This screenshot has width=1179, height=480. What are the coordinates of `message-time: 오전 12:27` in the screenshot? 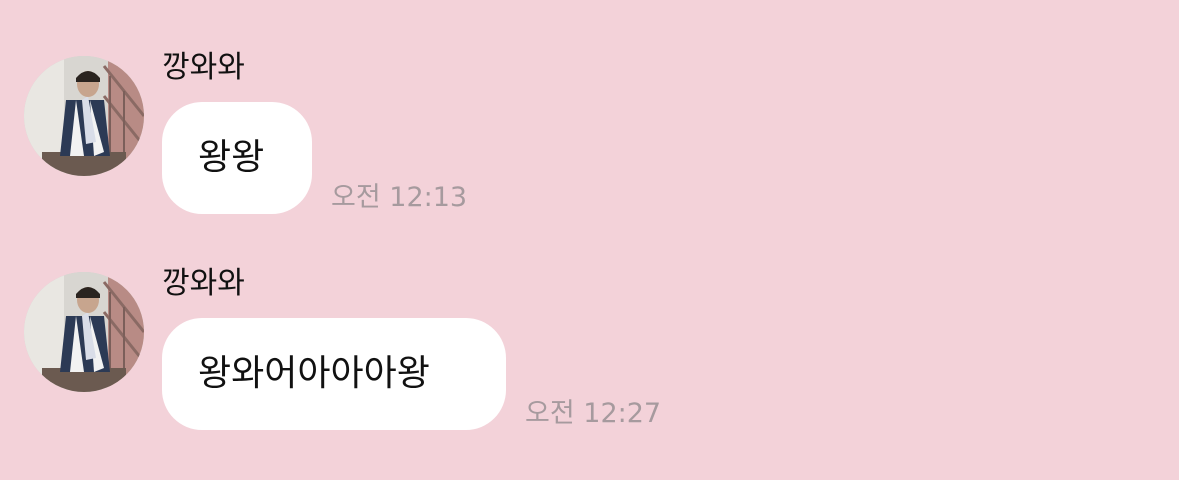 It's located at (593, 413).